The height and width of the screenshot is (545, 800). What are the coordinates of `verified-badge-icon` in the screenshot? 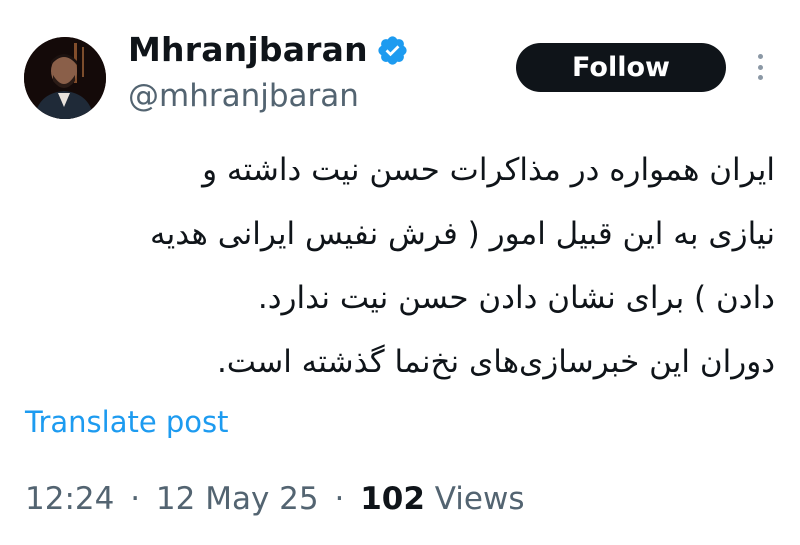 It's located at (392, 50).